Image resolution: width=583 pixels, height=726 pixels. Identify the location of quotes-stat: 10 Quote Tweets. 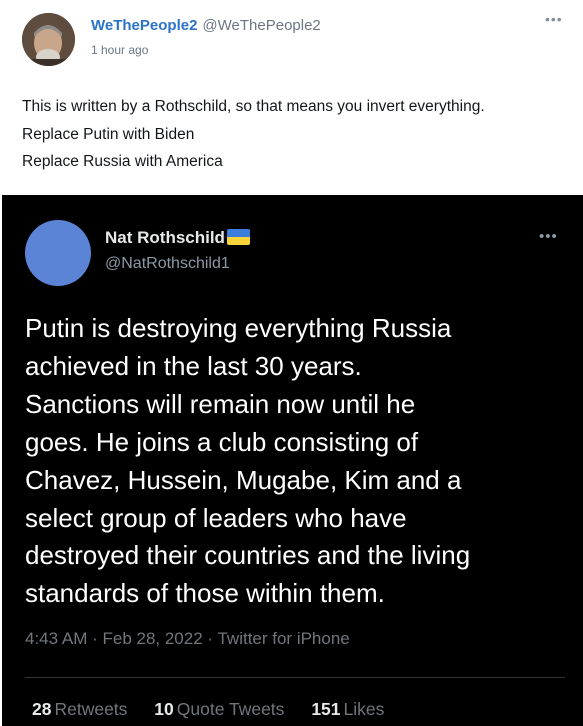
(219, 709).